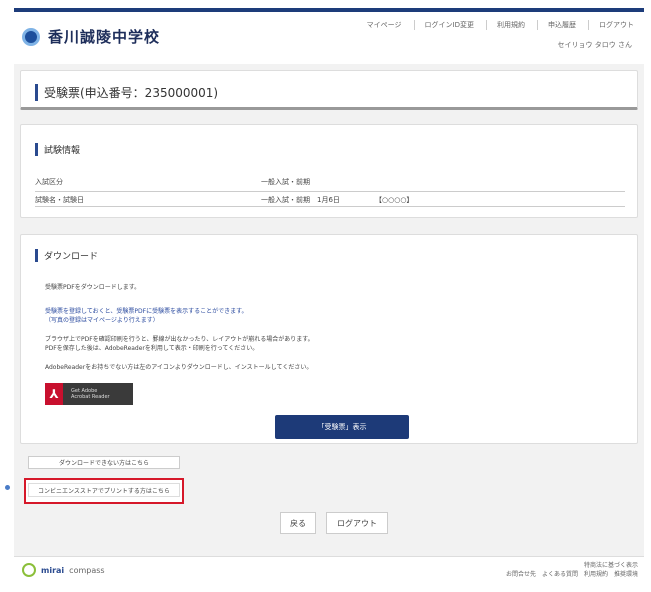  I want to click on download-text-3: （写真の登録はマイページより行えます）, so click(102, 320).